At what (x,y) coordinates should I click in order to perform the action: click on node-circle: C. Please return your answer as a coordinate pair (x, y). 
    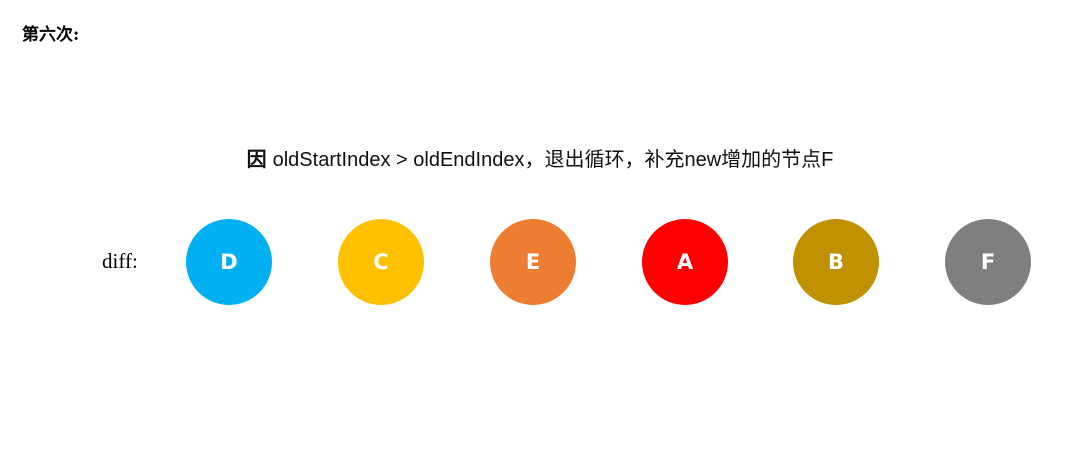
    Looking at the image, I should click on (381, 262).